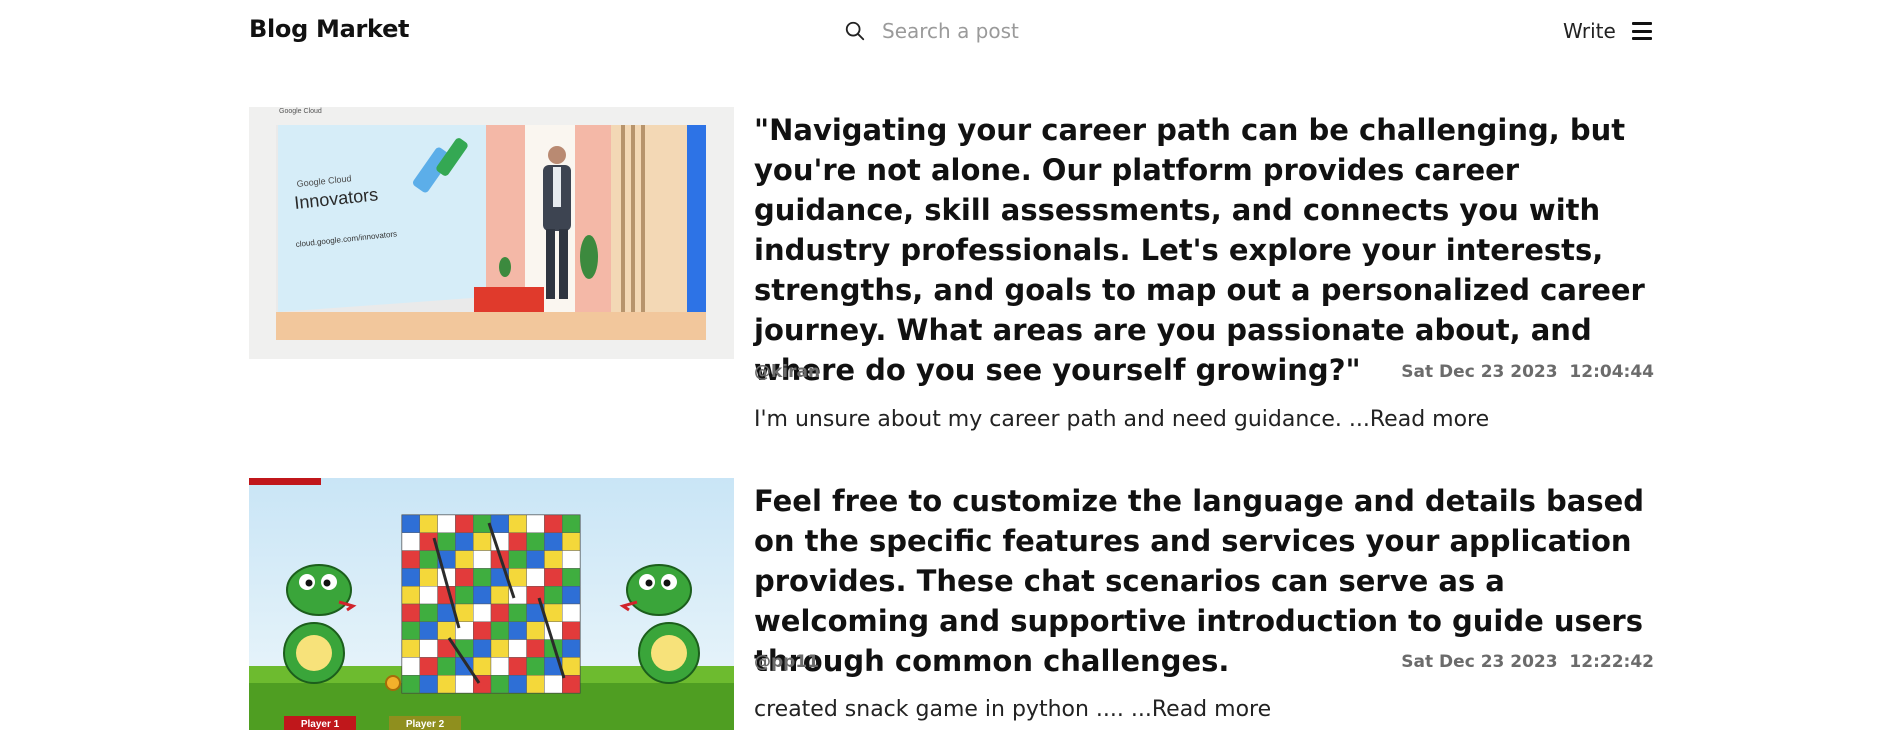 This screenshot has width=1881, height=755. Describe the element at coordinates (425, 724) in the screenshot. I see `player2-label: Player 2` at that location.